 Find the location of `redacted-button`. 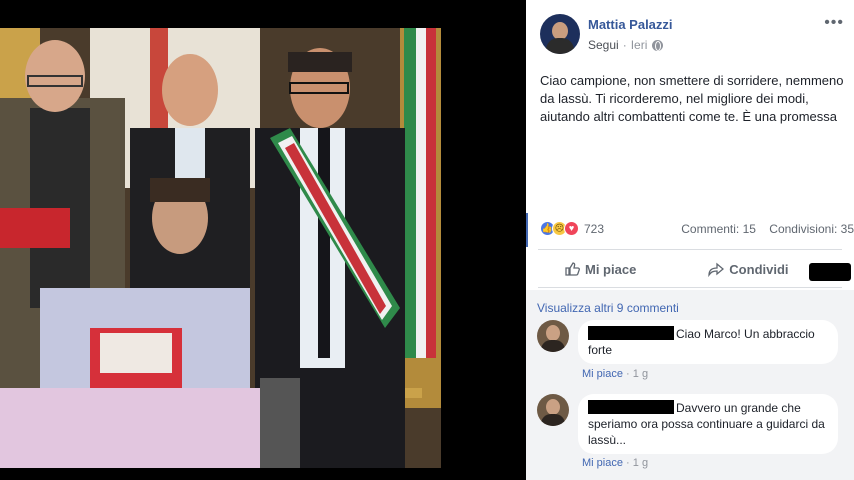

redacted-button is located at coordinates (830, 272).